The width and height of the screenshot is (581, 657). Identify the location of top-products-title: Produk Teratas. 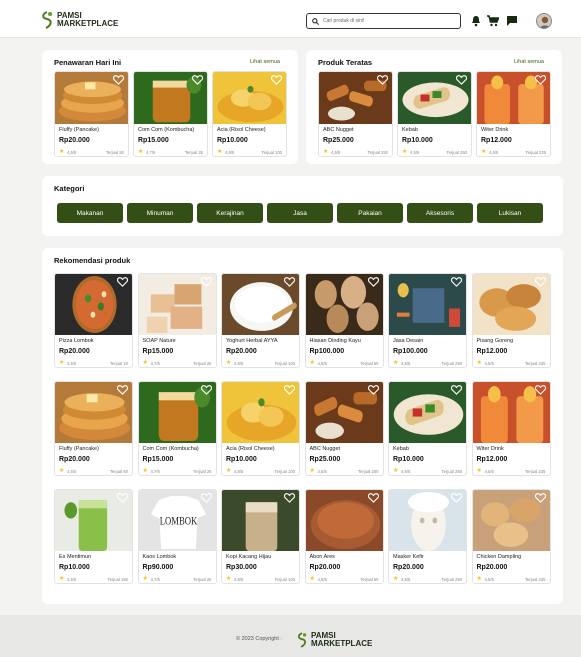
(345, 62).